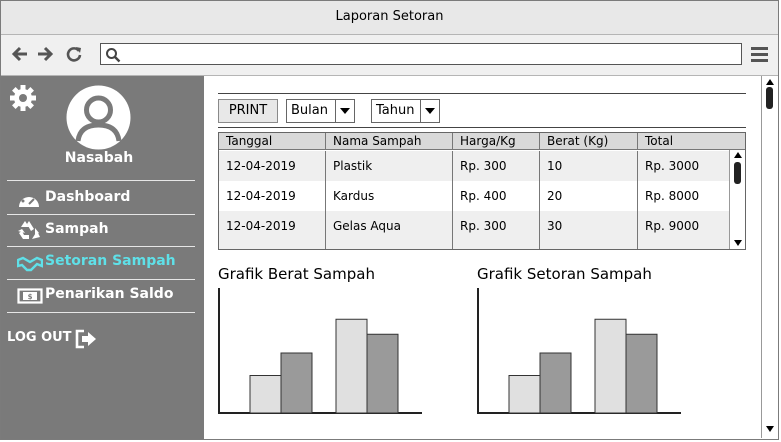 This screenshot has height=442, width=781. I want to click on berat-bar-chart, so click(320, 351).